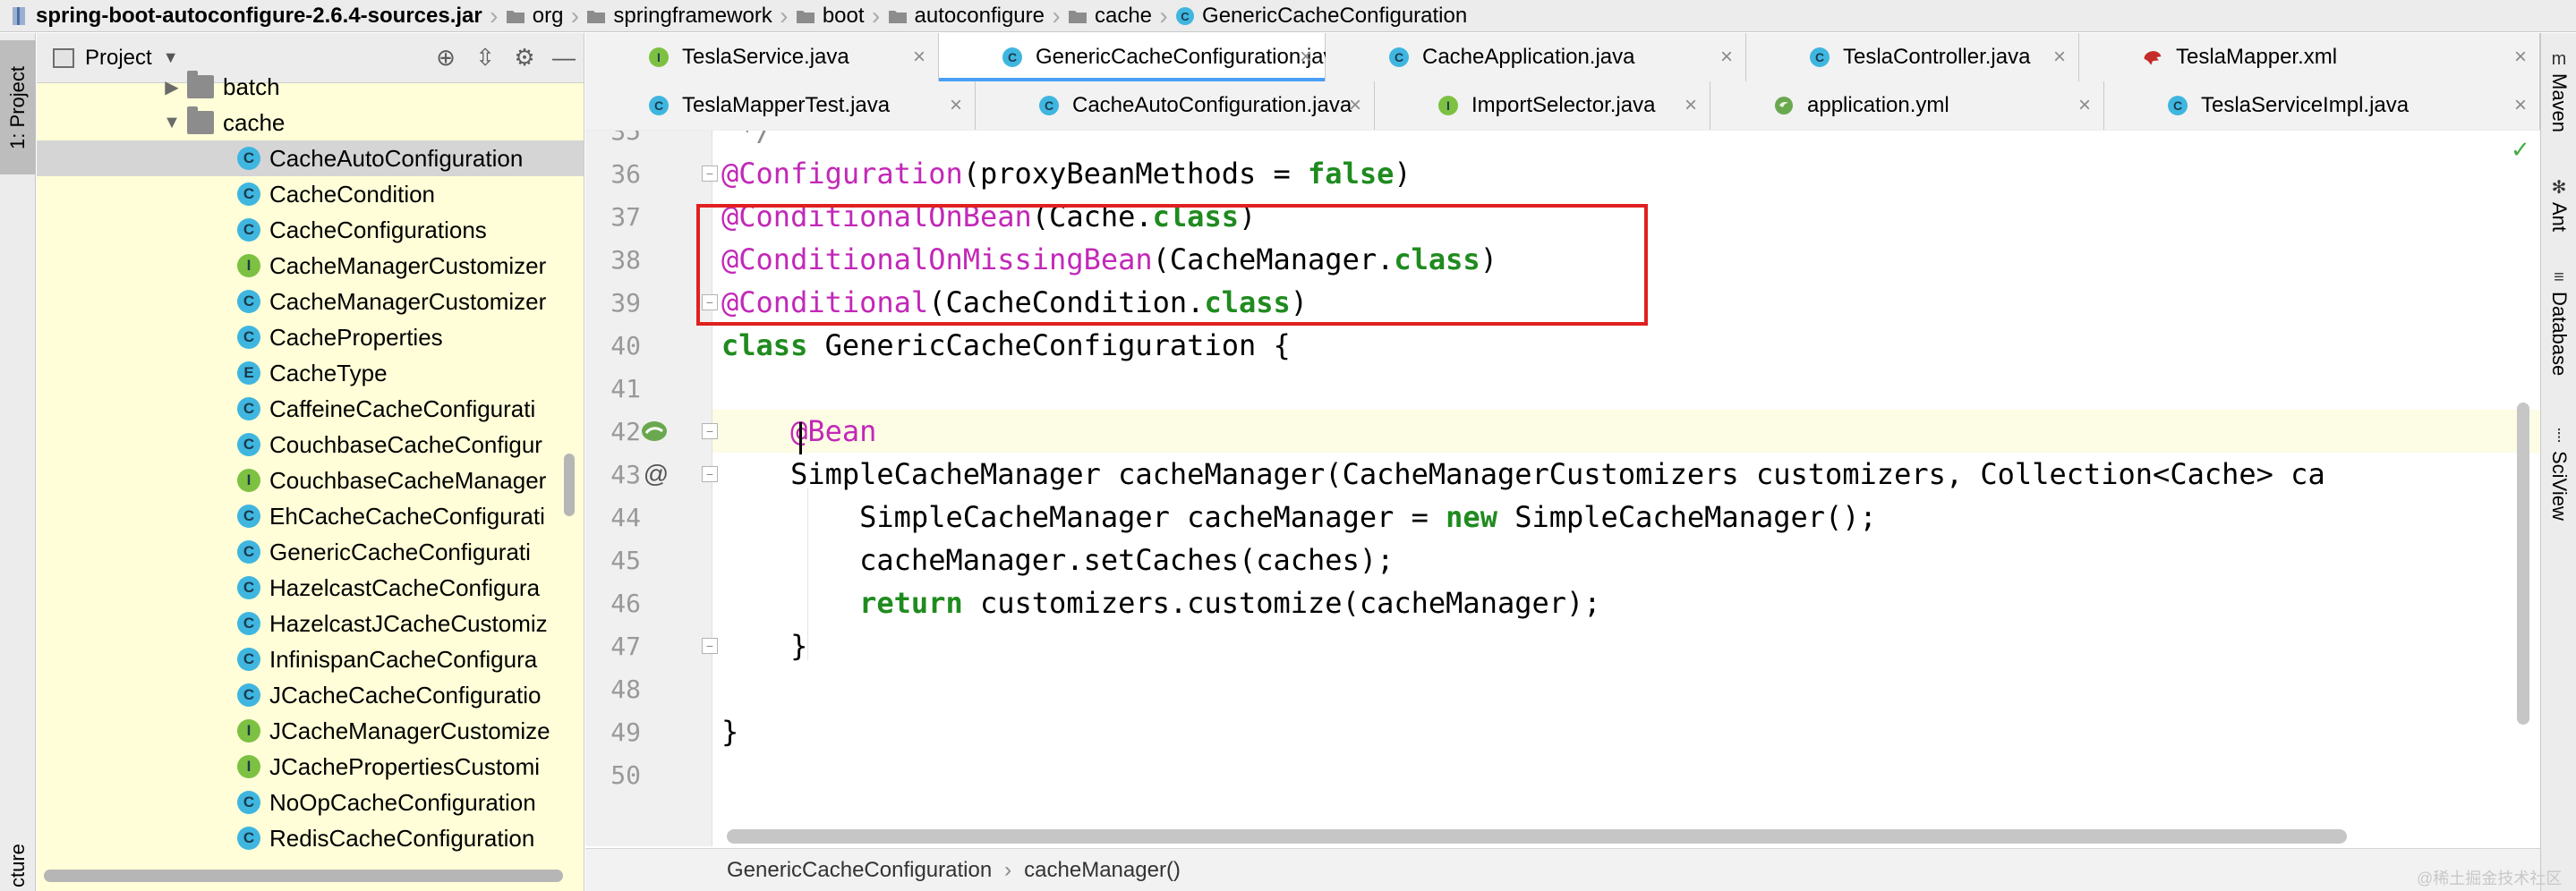 This screenshot has width=2576, height=891. Describe the element at coordinates (485, 58) in the screenshot. I see `collapse-all-icon: ⇳` at that location.